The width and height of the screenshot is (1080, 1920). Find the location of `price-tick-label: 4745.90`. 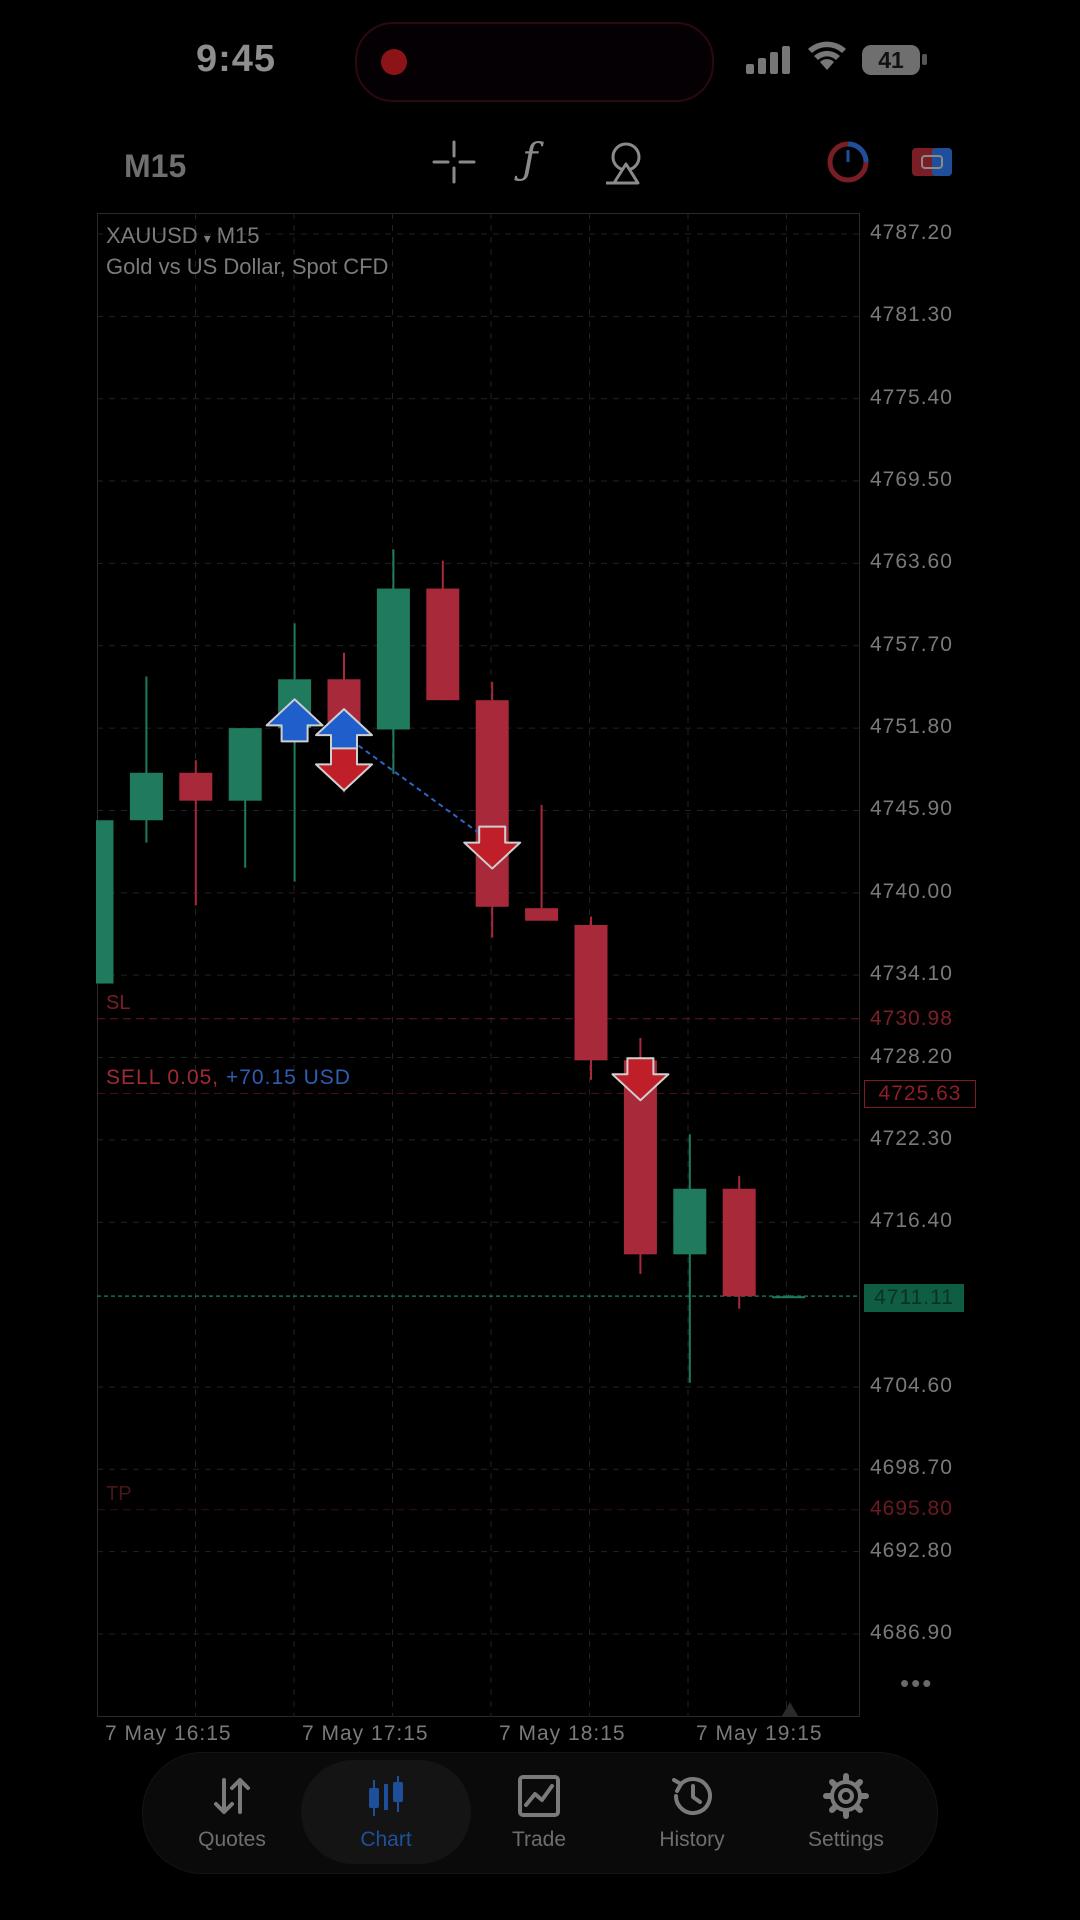

price-tick-label: 4745.90 is located at coordinates (911, 809).